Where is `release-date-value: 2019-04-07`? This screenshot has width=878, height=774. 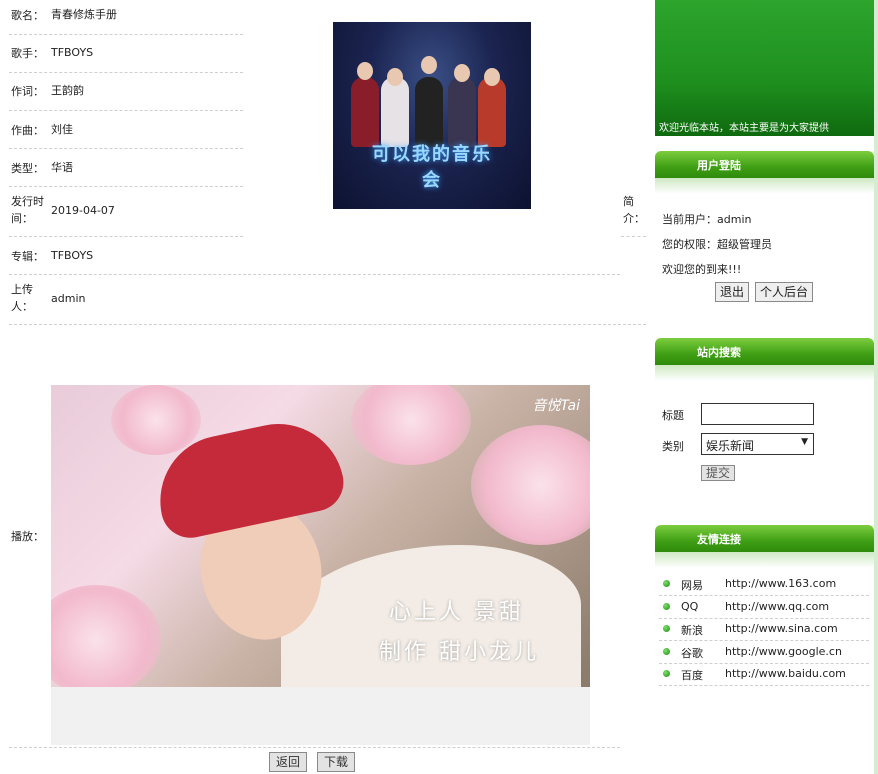
release-date-value: 2019-04-07 is located at coordinates (83, 210).